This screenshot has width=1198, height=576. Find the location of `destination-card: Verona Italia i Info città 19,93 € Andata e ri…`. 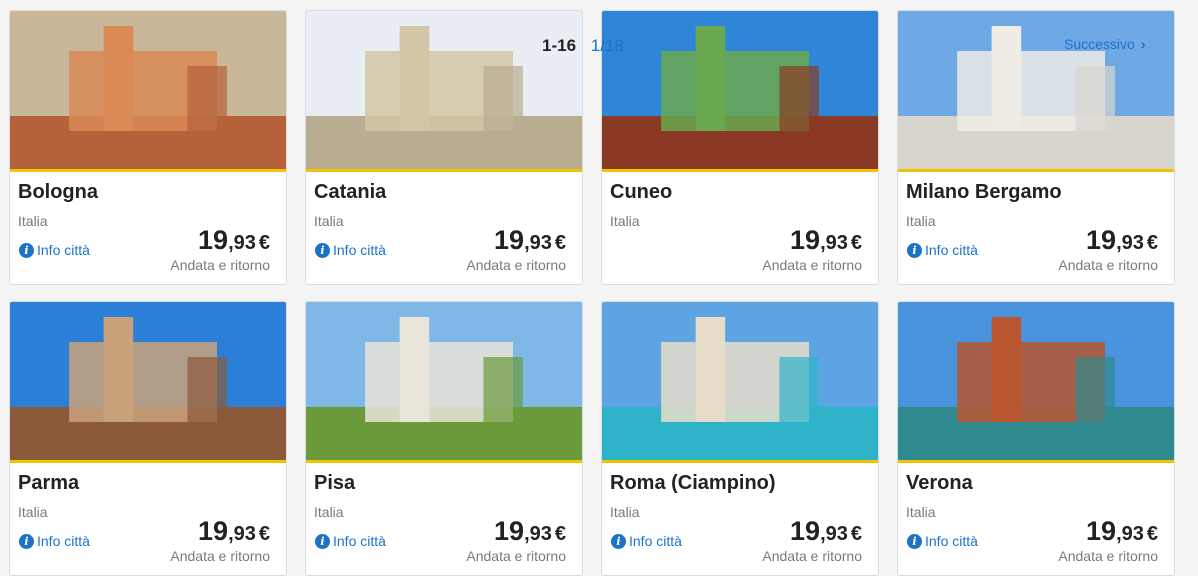

destination-card: Verona Italia i Info città 19,93 € Andata e ri… is located at coordinates (1036, 438).